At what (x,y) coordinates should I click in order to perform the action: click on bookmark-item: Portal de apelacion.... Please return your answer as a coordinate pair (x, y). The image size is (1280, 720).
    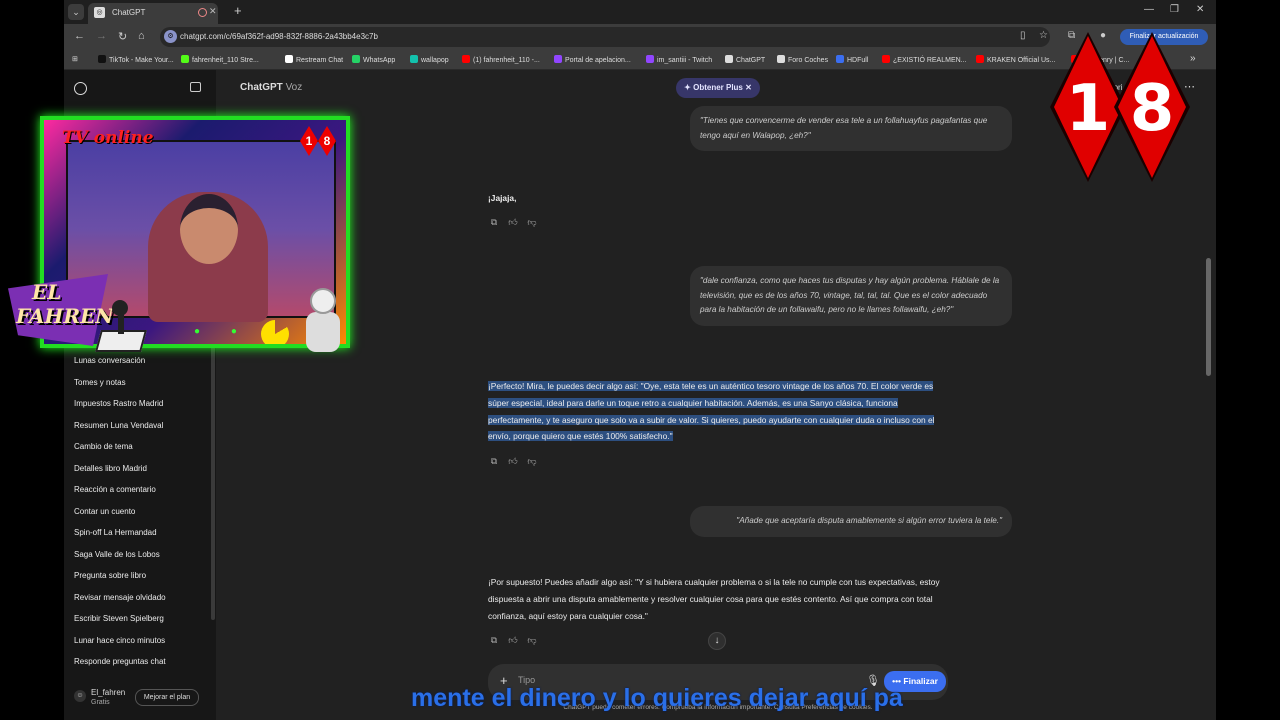
    Looking at the image, I should click on (592, 59).